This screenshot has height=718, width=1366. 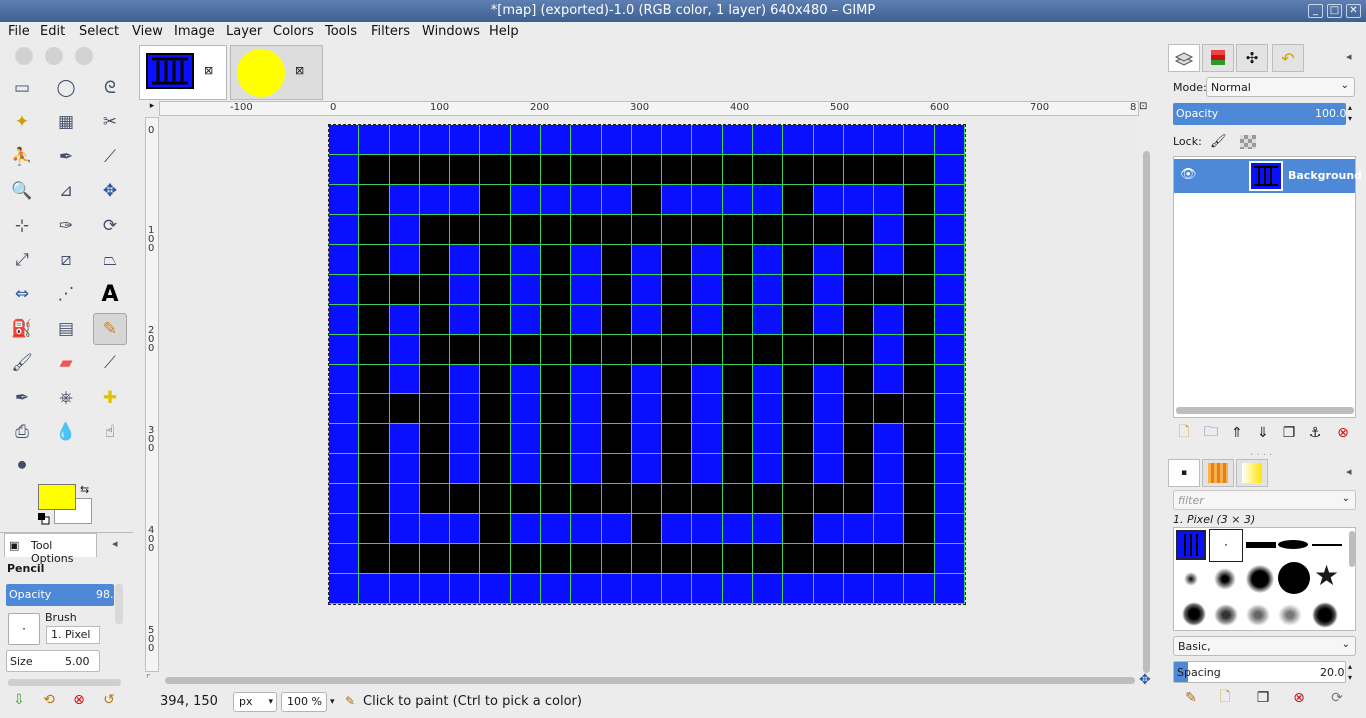 I want to click on foreground-color-swatch, so click(x=57, y=497).